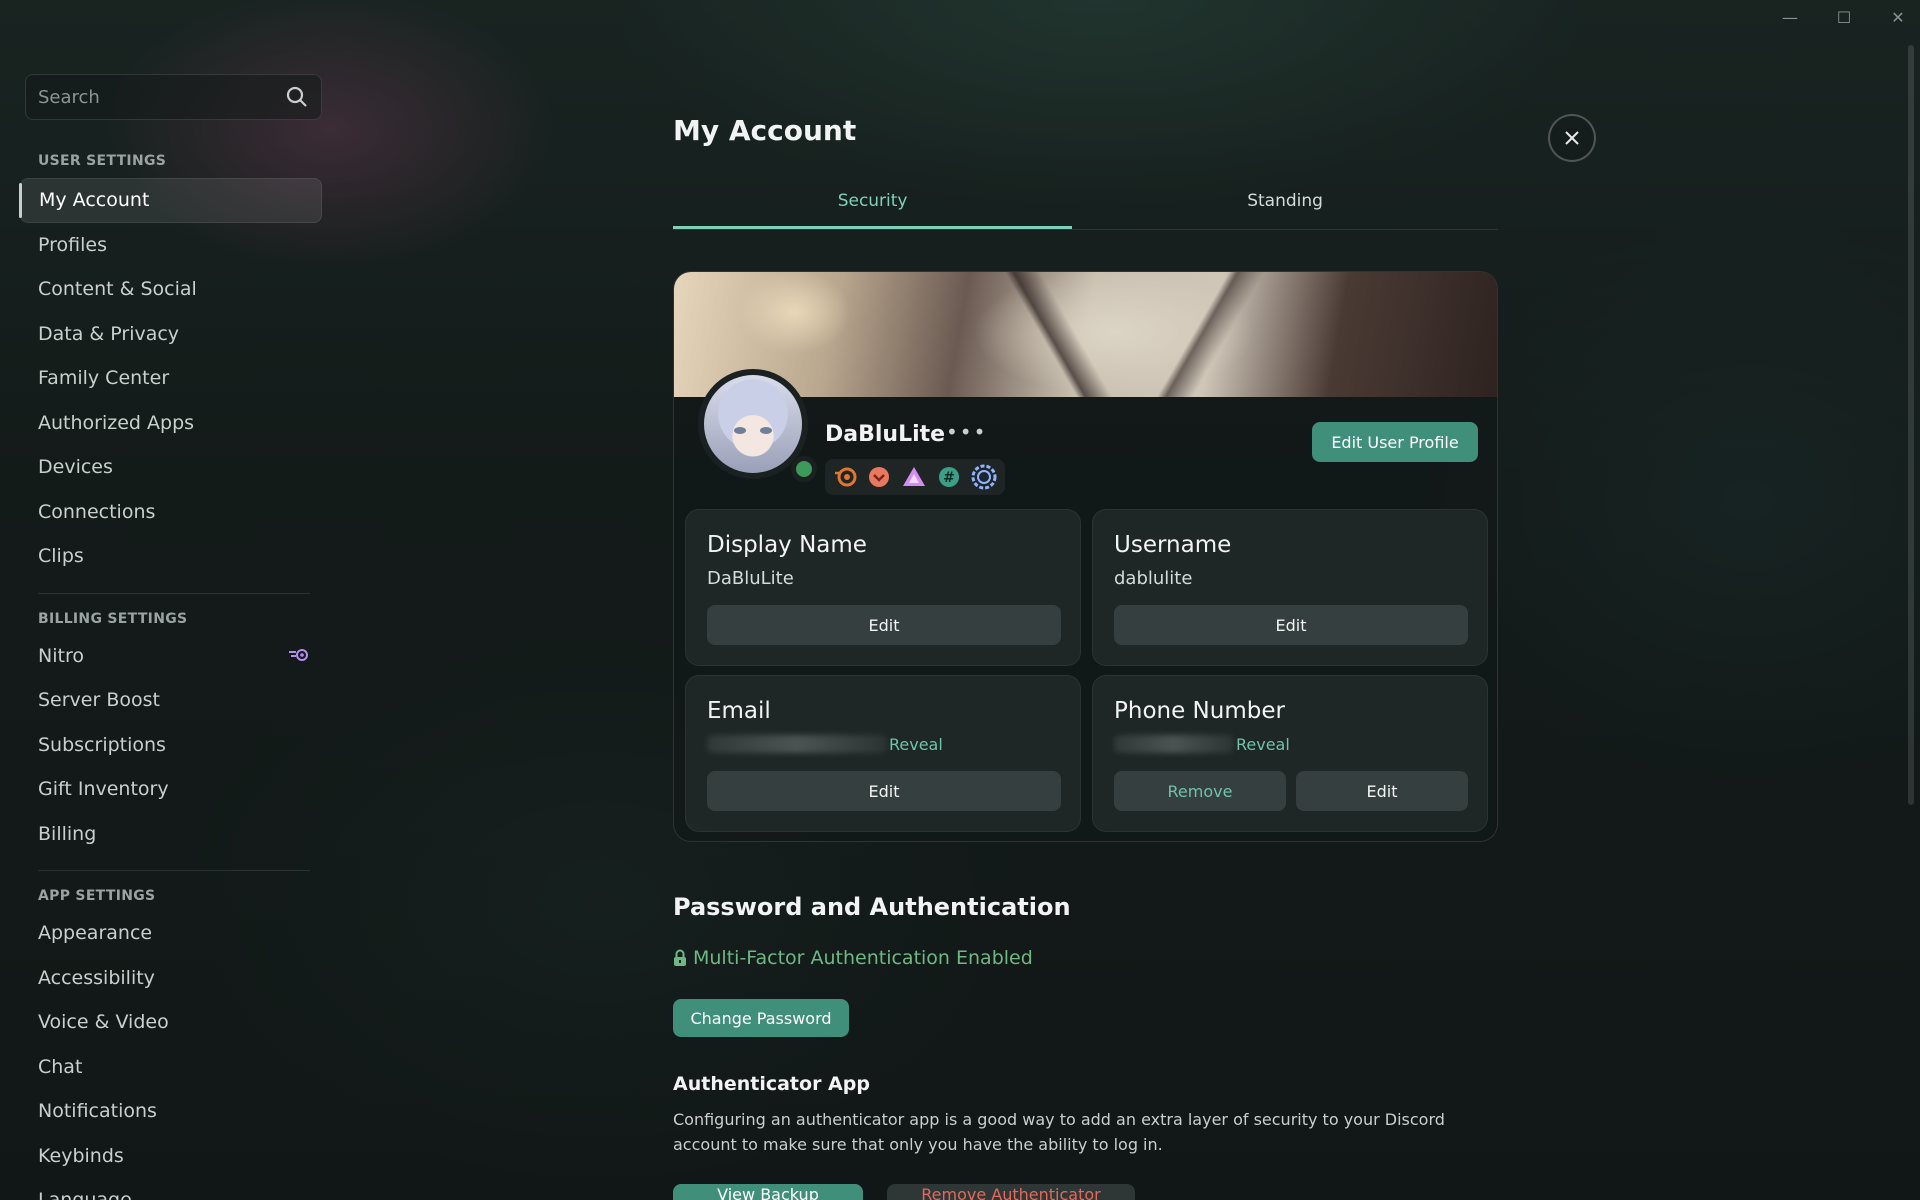  I want to click on sidebar-item-profiles: Profiles, so click(171, 245).